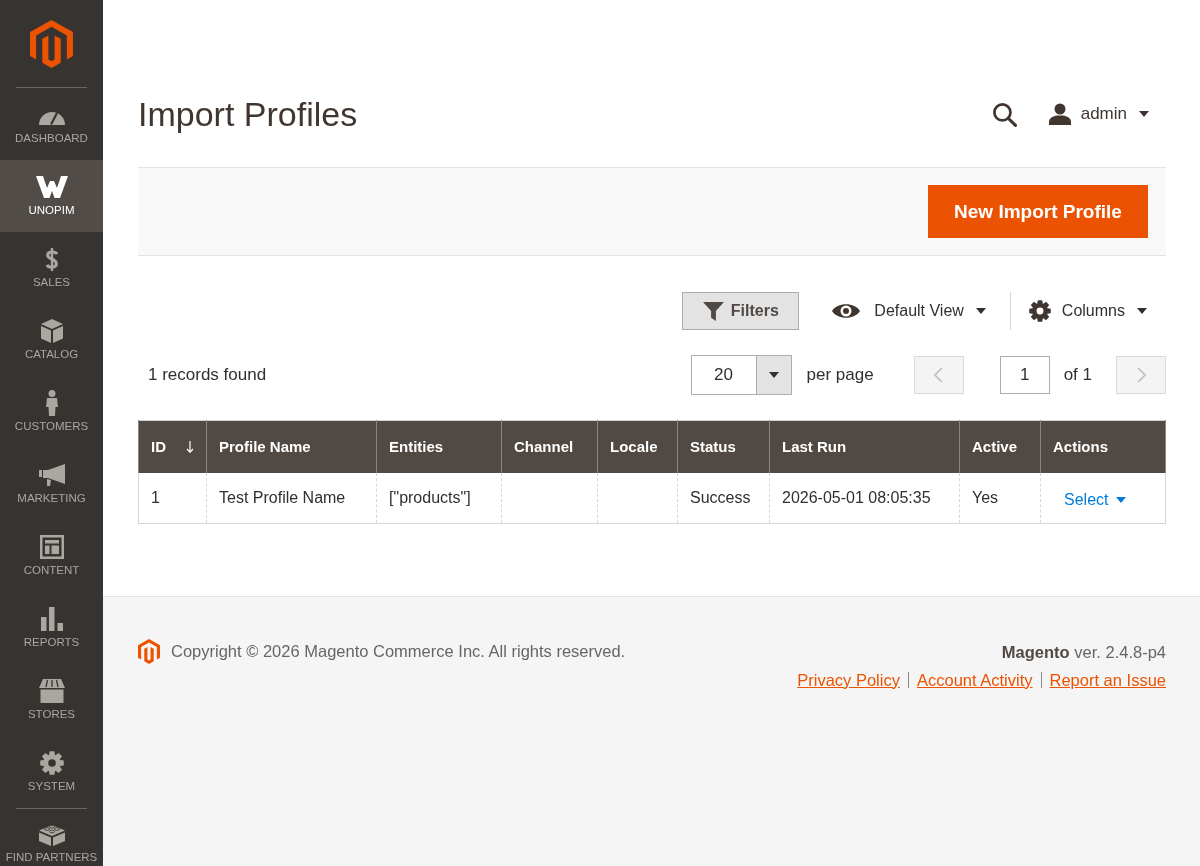 The height and width of the screenshot is (866, 1200). What do you see at coordinates (864, 446) in the screenshot?
I see `column-header: Last Run` at bounding box center [864, 446].